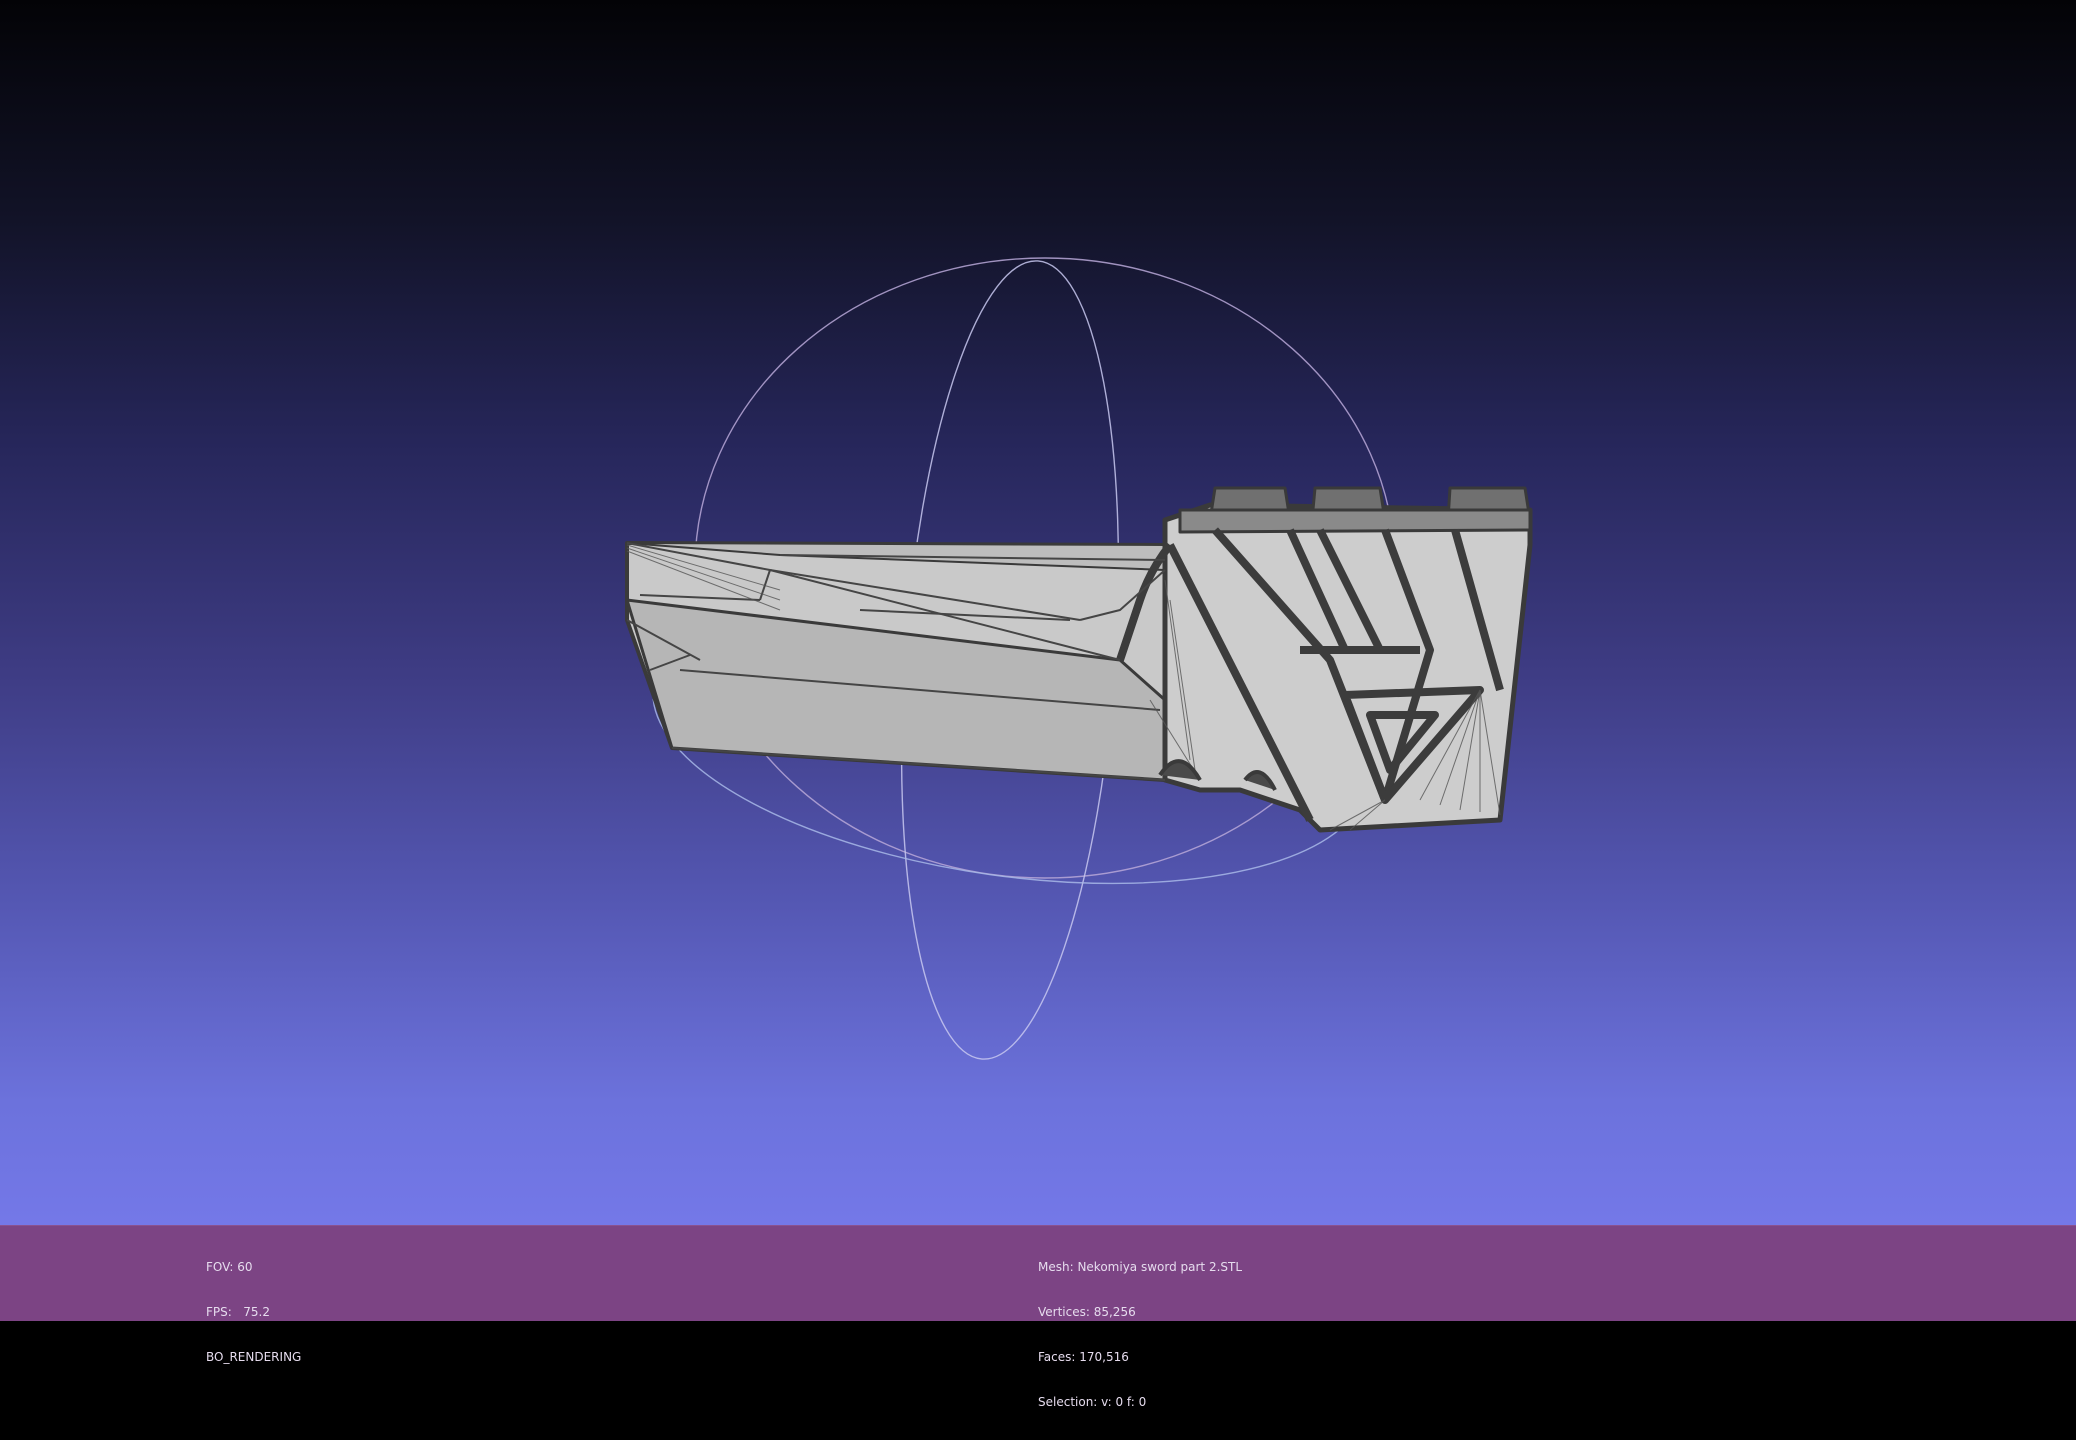  Describe the element at coordinates (1140, 1267) in the screenshot. I see `mesh-name-label: Mesh: Nekomiya sword part 2.STL` at that location.